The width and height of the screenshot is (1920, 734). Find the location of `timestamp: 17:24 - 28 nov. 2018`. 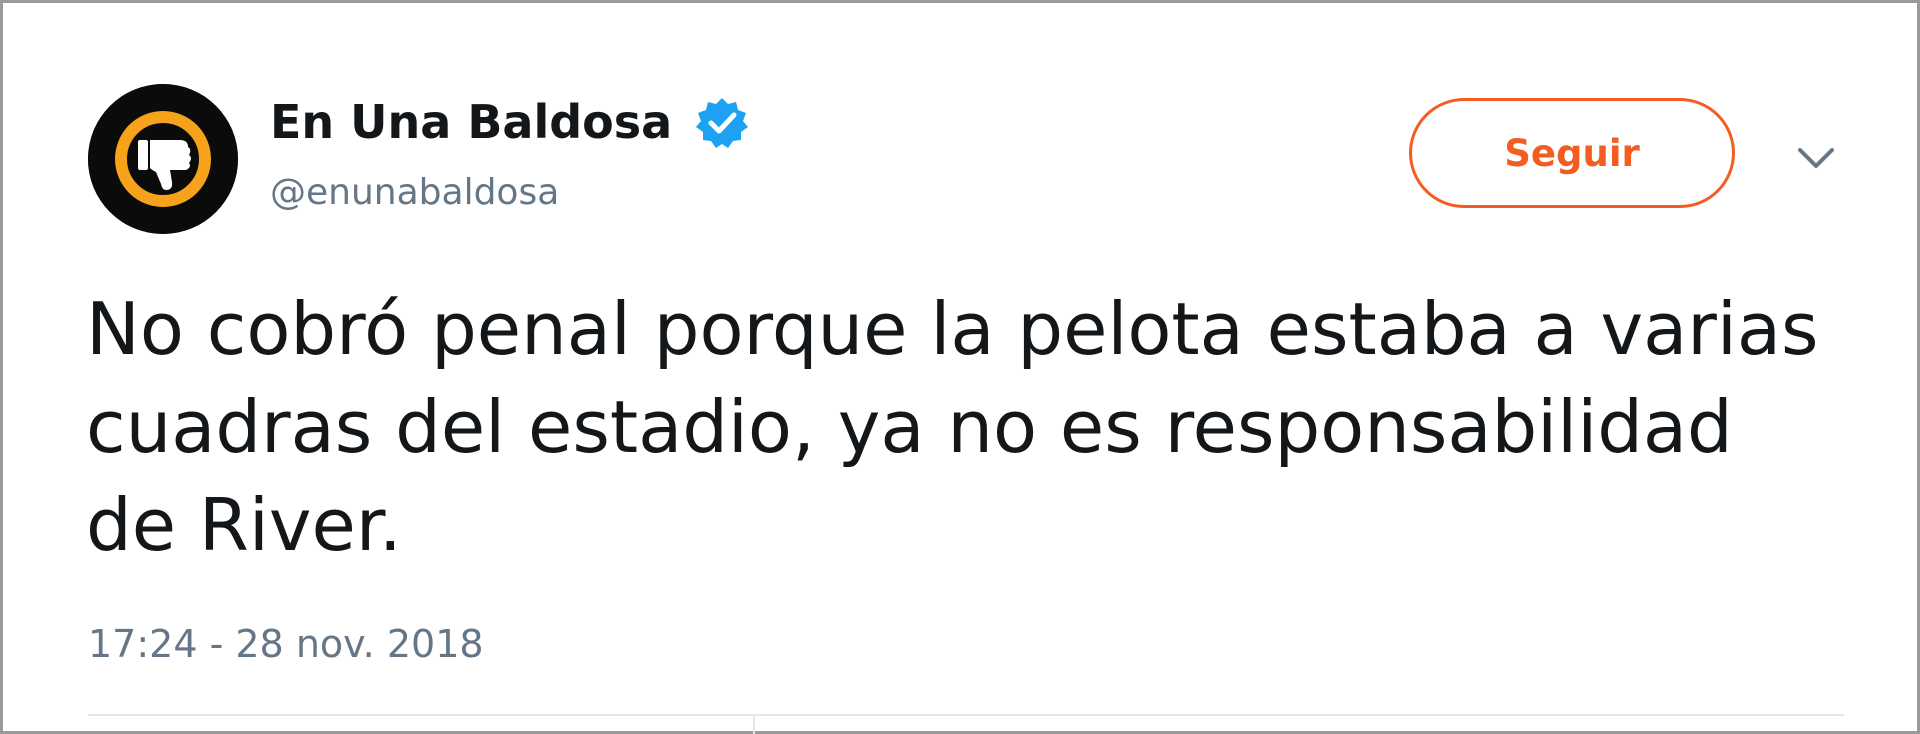

timestamp: 17:24 - 28 nov. 2018 is located at coordinates (286, 644).